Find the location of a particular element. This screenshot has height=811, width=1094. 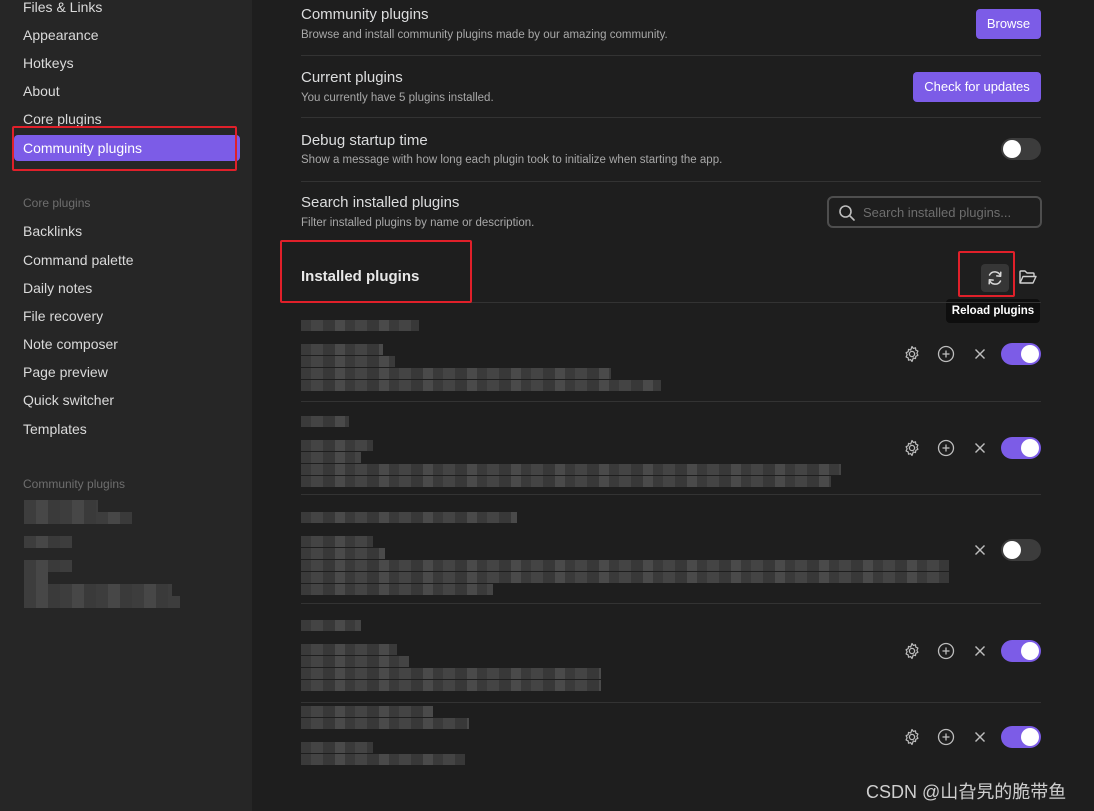

search-installed-plugins-field is located at coordinates (934, 212).